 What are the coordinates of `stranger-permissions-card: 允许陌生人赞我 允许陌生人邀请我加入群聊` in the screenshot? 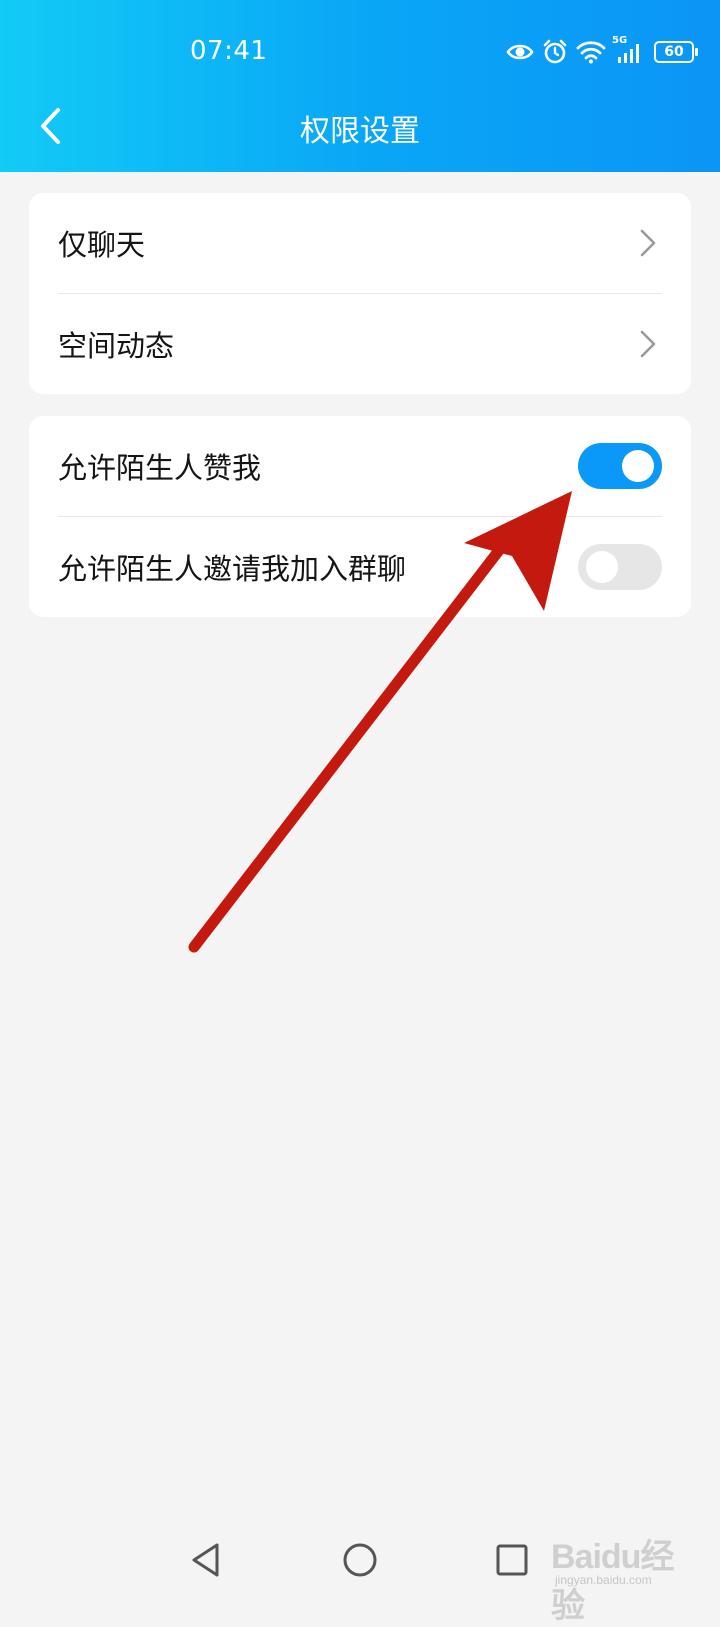 It's located at (360, 516).